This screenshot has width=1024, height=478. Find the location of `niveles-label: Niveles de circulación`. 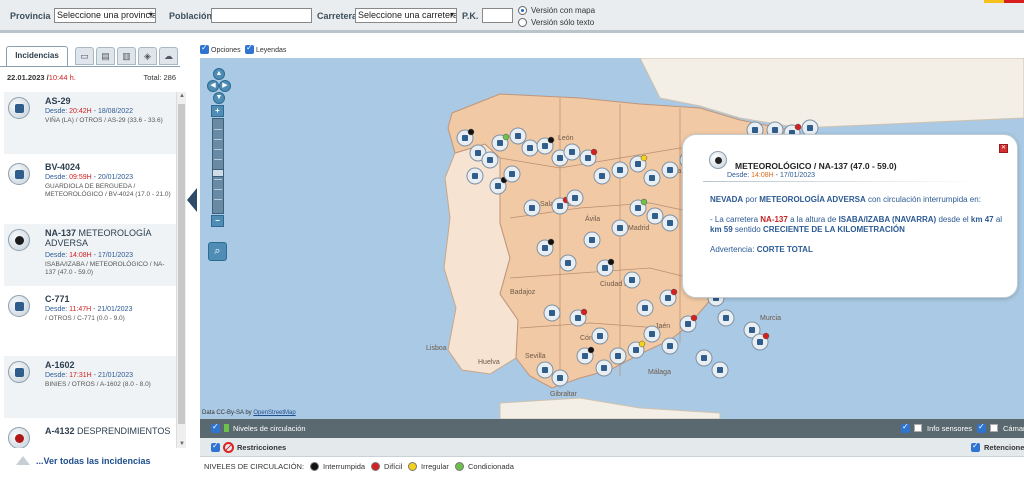

niveles-label: Niveles de circulación is located at coordinates (269, 428).